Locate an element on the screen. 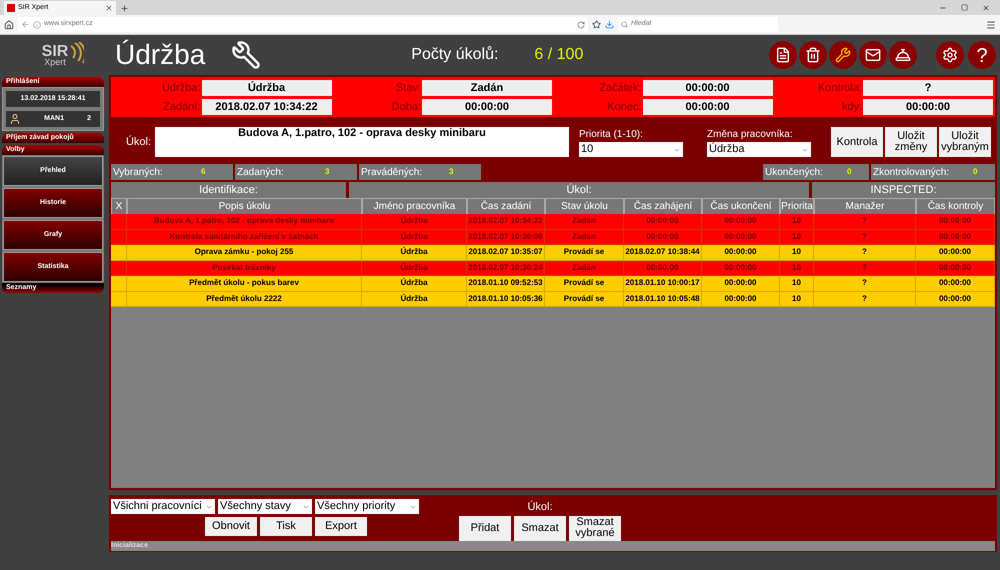  field-label: Doba: is located at coordinates (406, 107).